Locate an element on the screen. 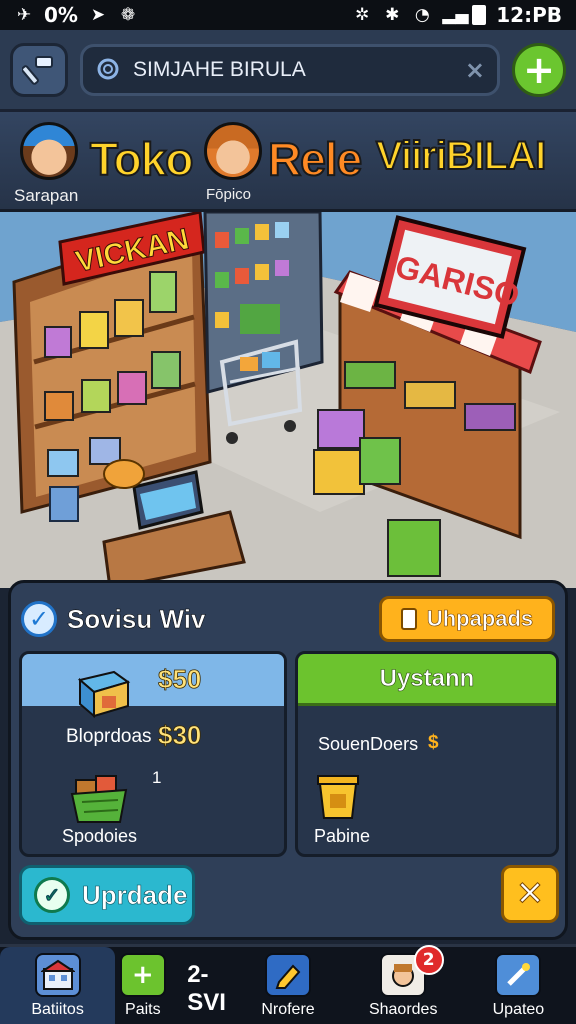 The height and width of the screenshot is (1024, 576). panel-title-group: ✓ Sovisu Wiv is located at coordinates (113, 619).